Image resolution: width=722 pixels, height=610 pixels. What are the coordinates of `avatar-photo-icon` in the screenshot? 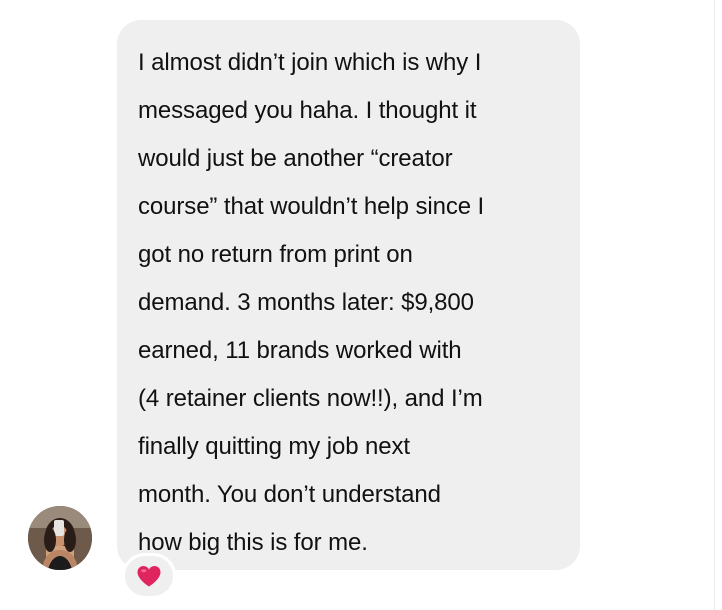 It's located at (60, 538).